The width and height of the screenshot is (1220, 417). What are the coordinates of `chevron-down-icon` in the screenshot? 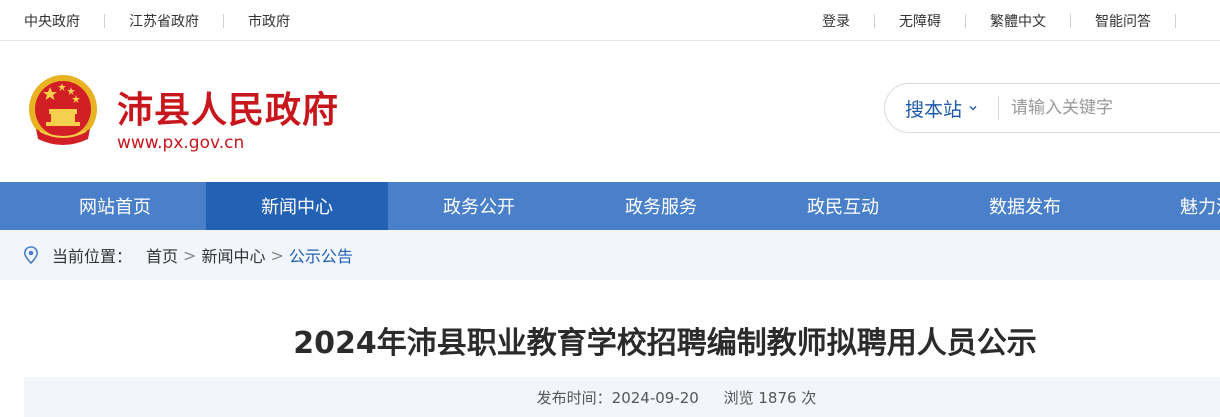 It's located at (973, 108).